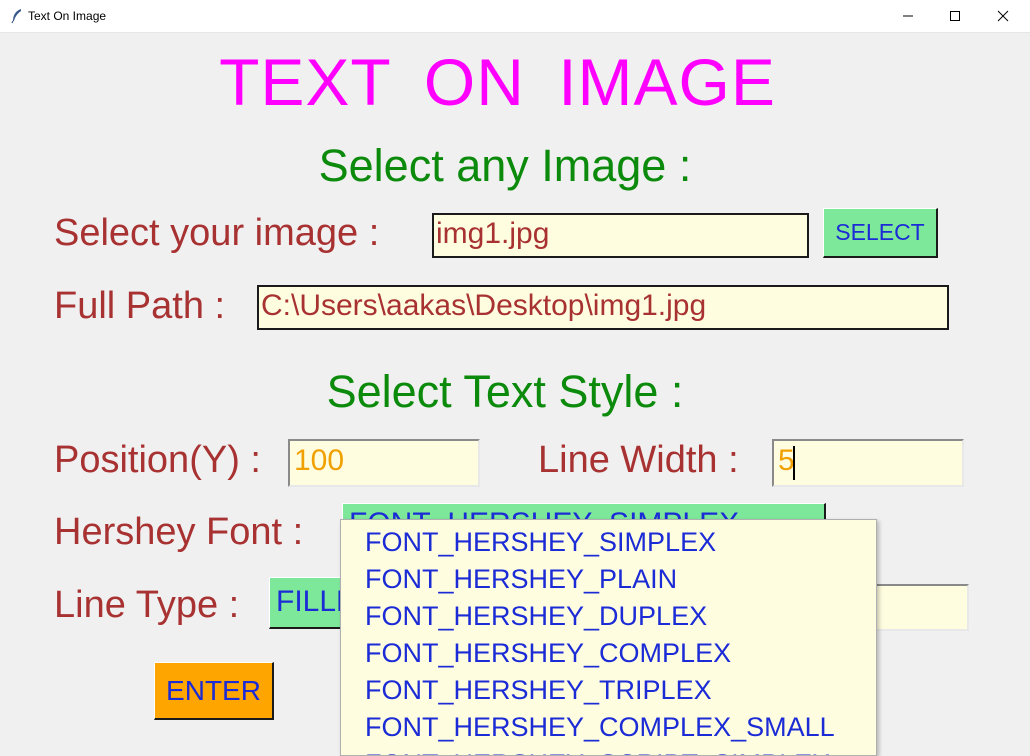 The width and height of the screenshot is (1030, 756). Describe the element at coordinates (608, 723) in the screenshot. I see `dropdown-item: FONT_HERSHEY_COMPLEX_SMALL` at that location.